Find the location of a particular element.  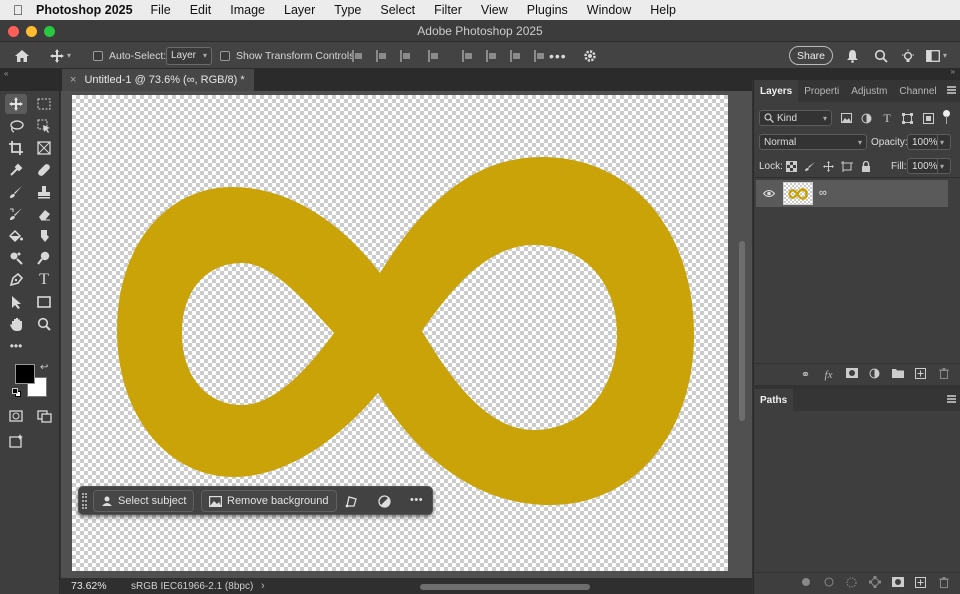

new-group-folder-icon is located at coordinates (897, 374).